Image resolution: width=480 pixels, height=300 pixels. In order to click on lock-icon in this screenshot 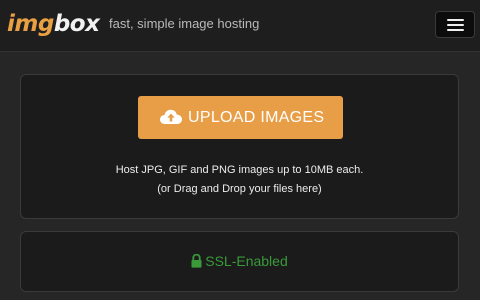, I will do `click(196, 261)`.